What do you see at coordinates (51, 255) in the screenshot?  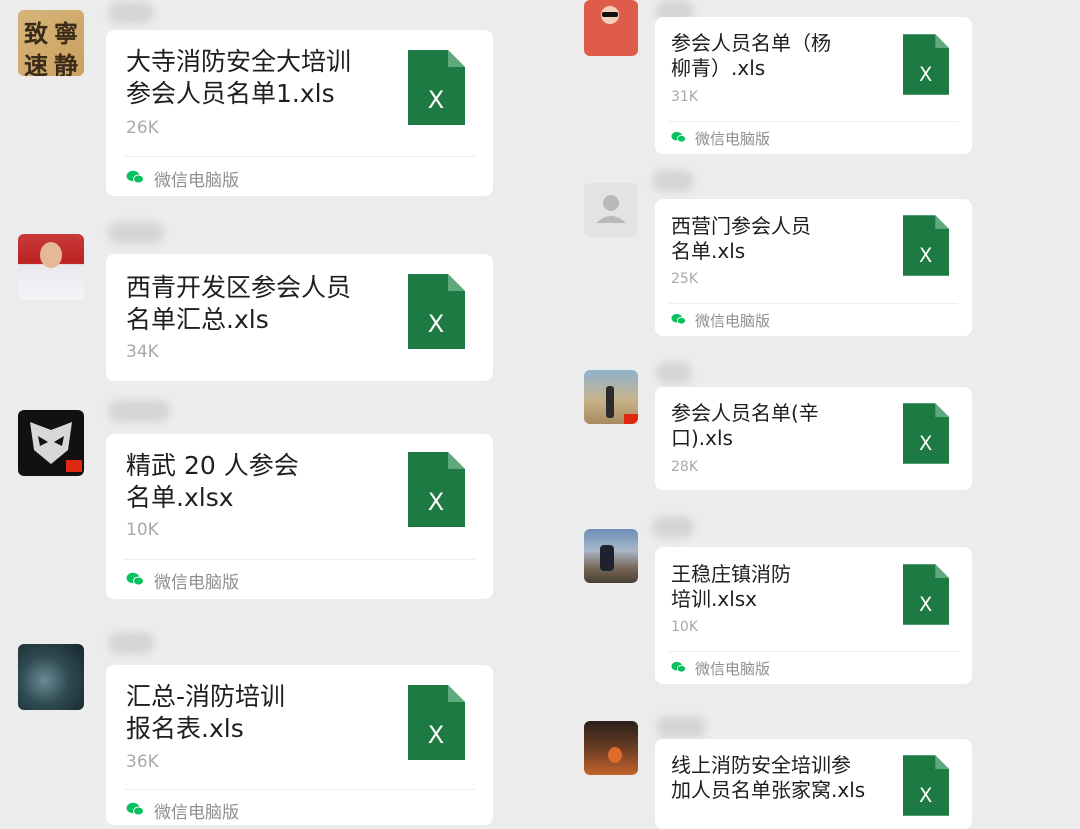 I see `avatar-face` at bounding box center [51, 255].